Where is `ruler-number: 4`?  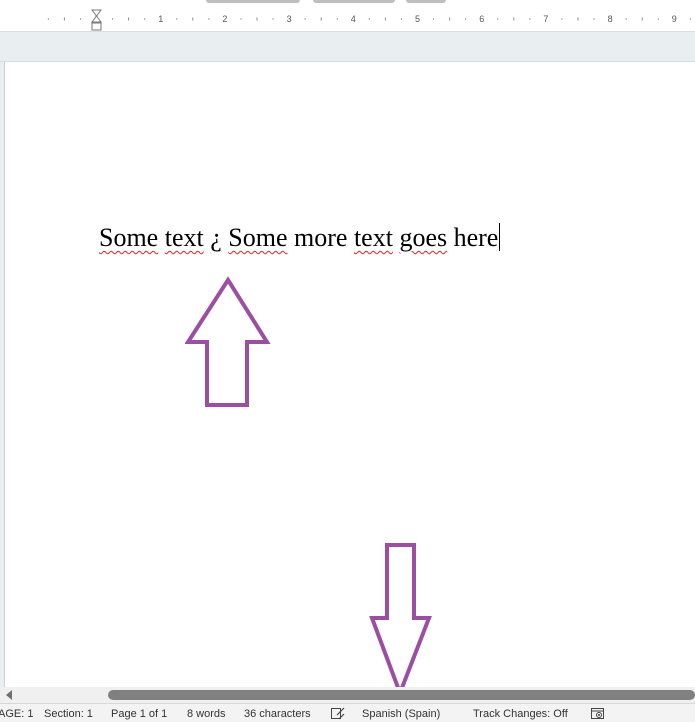 ruler-number: 4 is located at coordinates (353, 19).